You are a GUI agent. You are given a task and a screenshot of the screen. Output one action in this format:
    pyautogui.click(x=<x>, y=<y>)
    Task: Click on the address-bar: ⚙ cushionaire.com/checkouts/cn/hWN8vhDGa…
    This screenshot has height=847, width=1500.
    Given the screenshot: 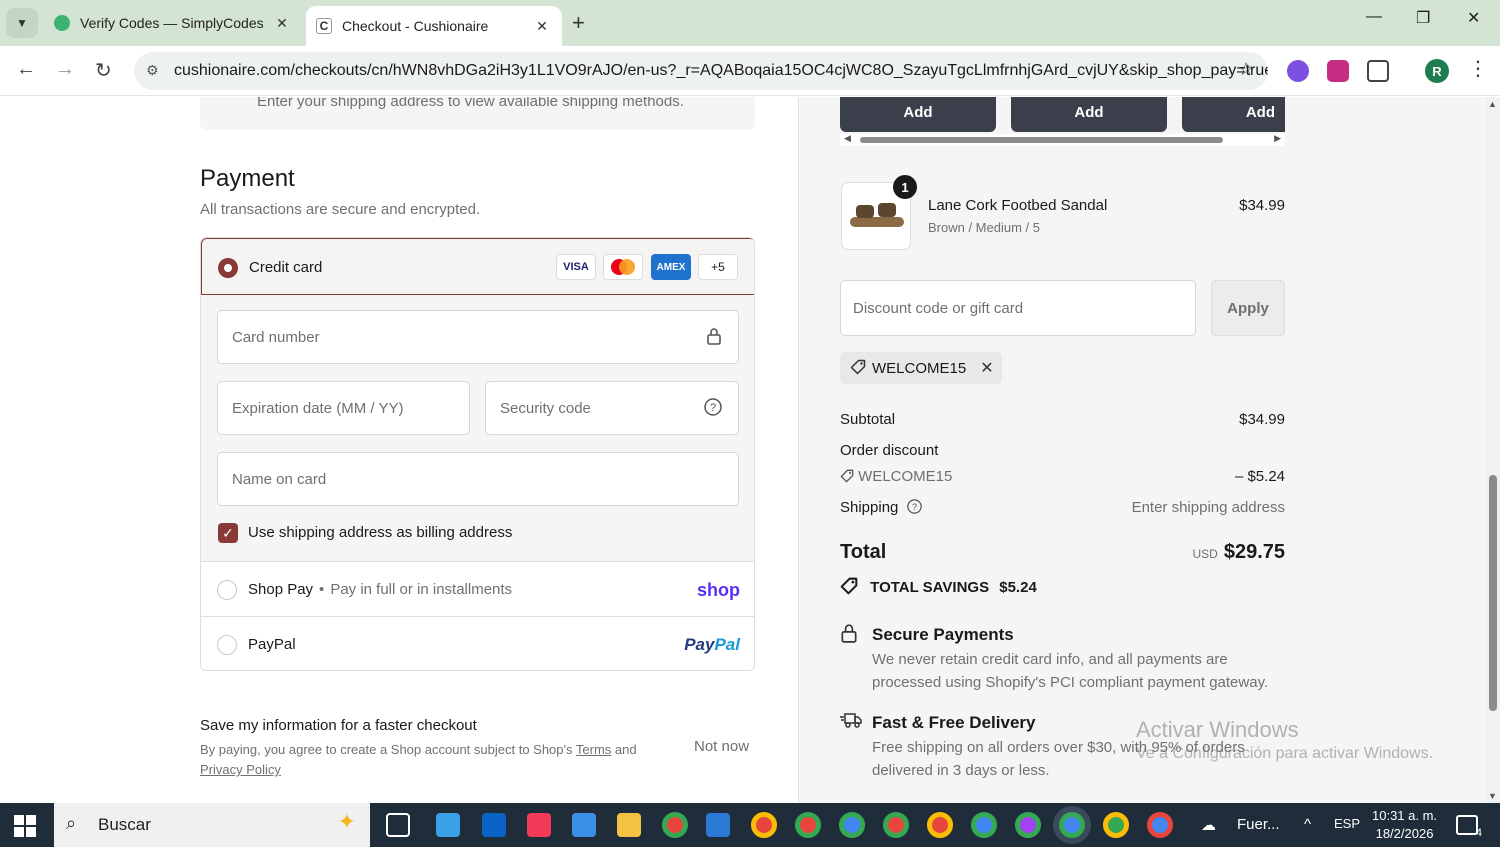 What is the action you would take?
    pyautogui.click(x=701, y=71)
    